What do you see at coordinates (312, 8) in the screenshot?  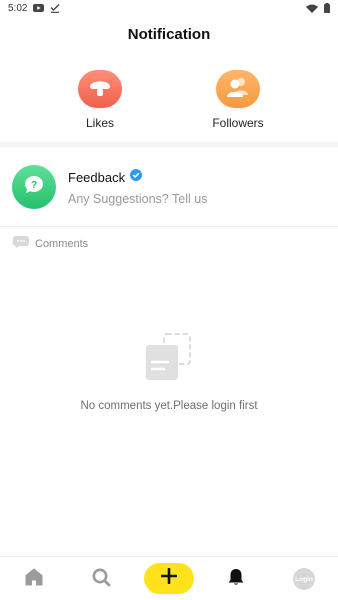 I see `wifi-icon` at bounding box center [312, 8].